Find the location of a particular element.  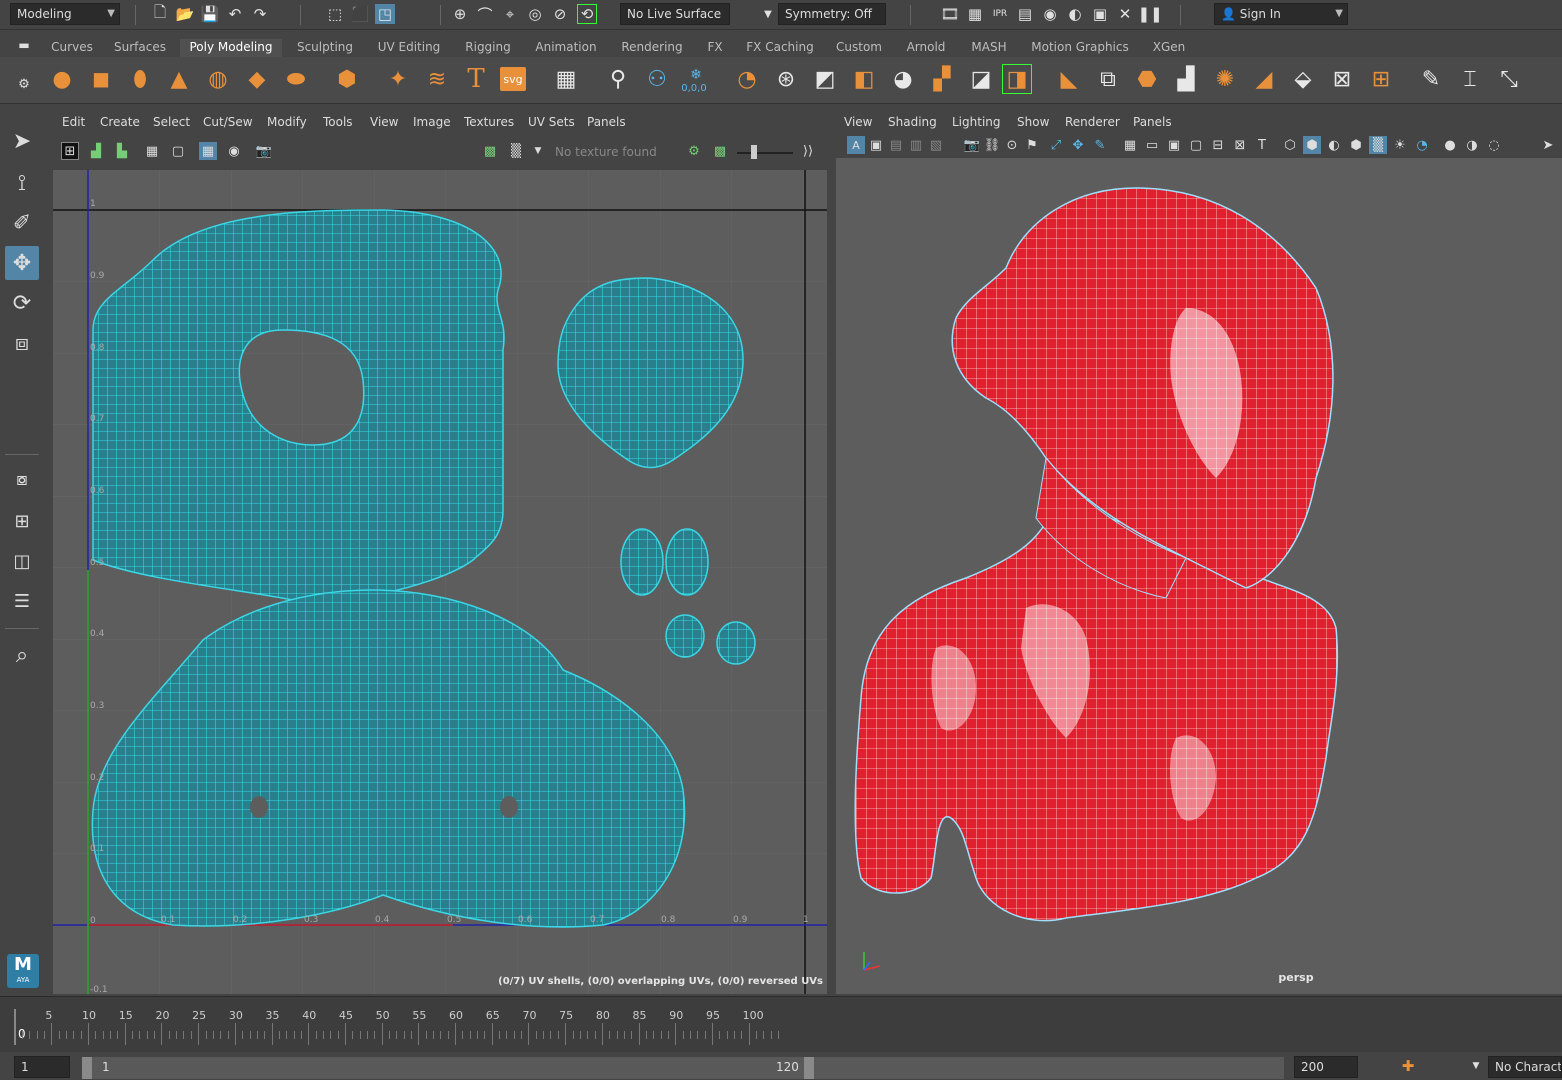

separate-icon: ⊛ is located at coordinates (786, 79).